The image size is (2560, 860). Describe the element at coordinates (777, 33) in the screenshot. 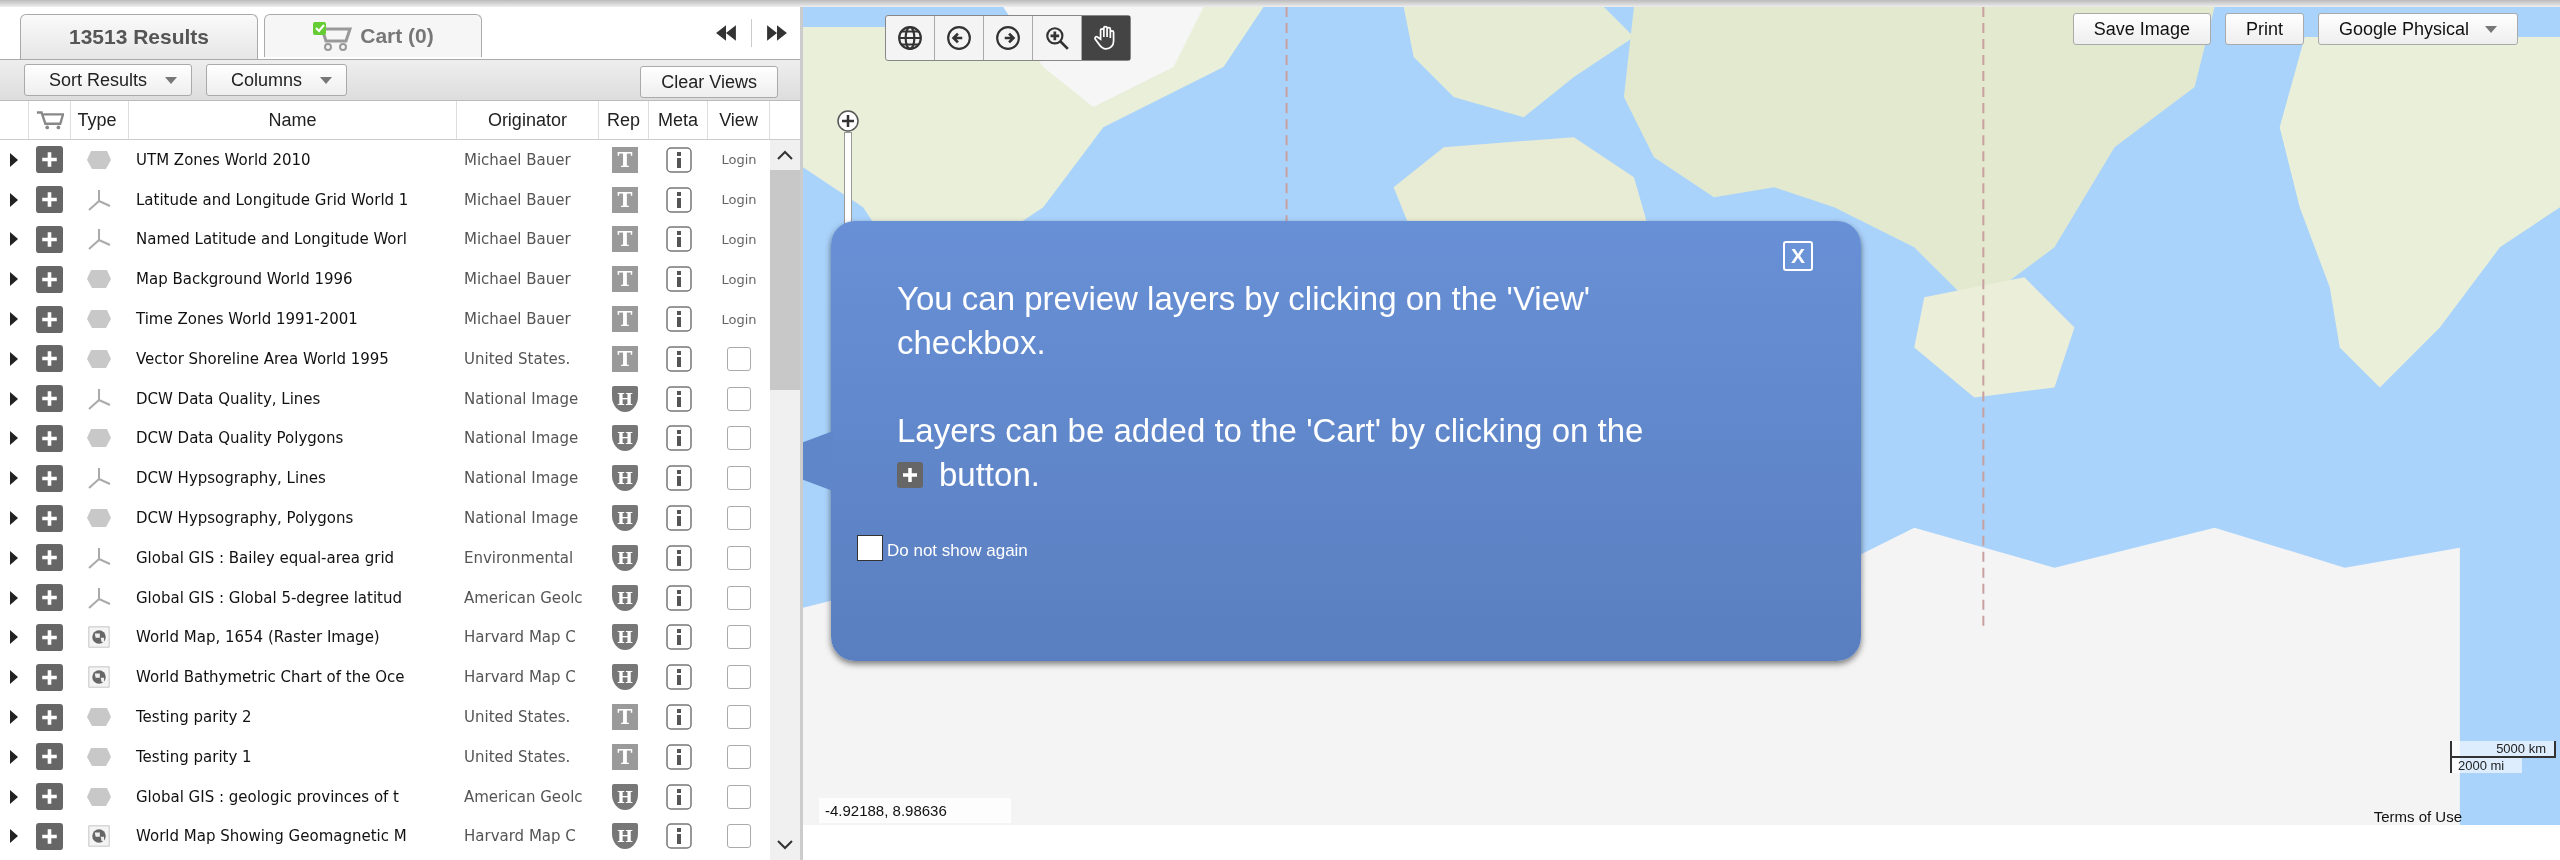

I see `fast-forward-icon` at that location.